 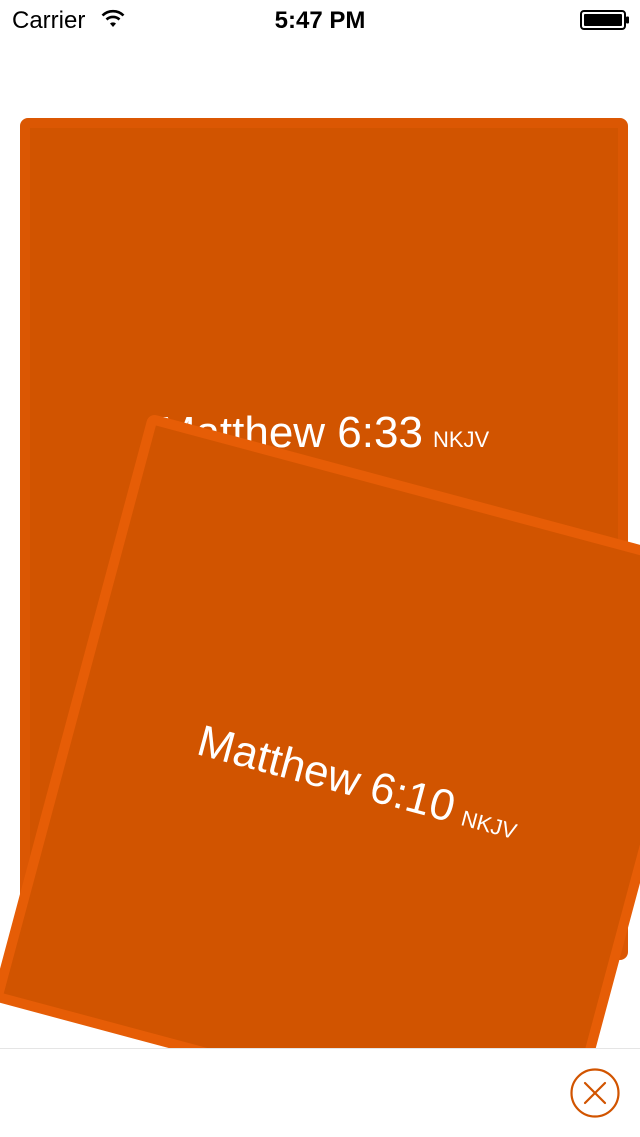 What do you see at coordinates (320, 1092) in the screenshot?
I see `bottom-toolbar` at bounding box center [320, 1092].